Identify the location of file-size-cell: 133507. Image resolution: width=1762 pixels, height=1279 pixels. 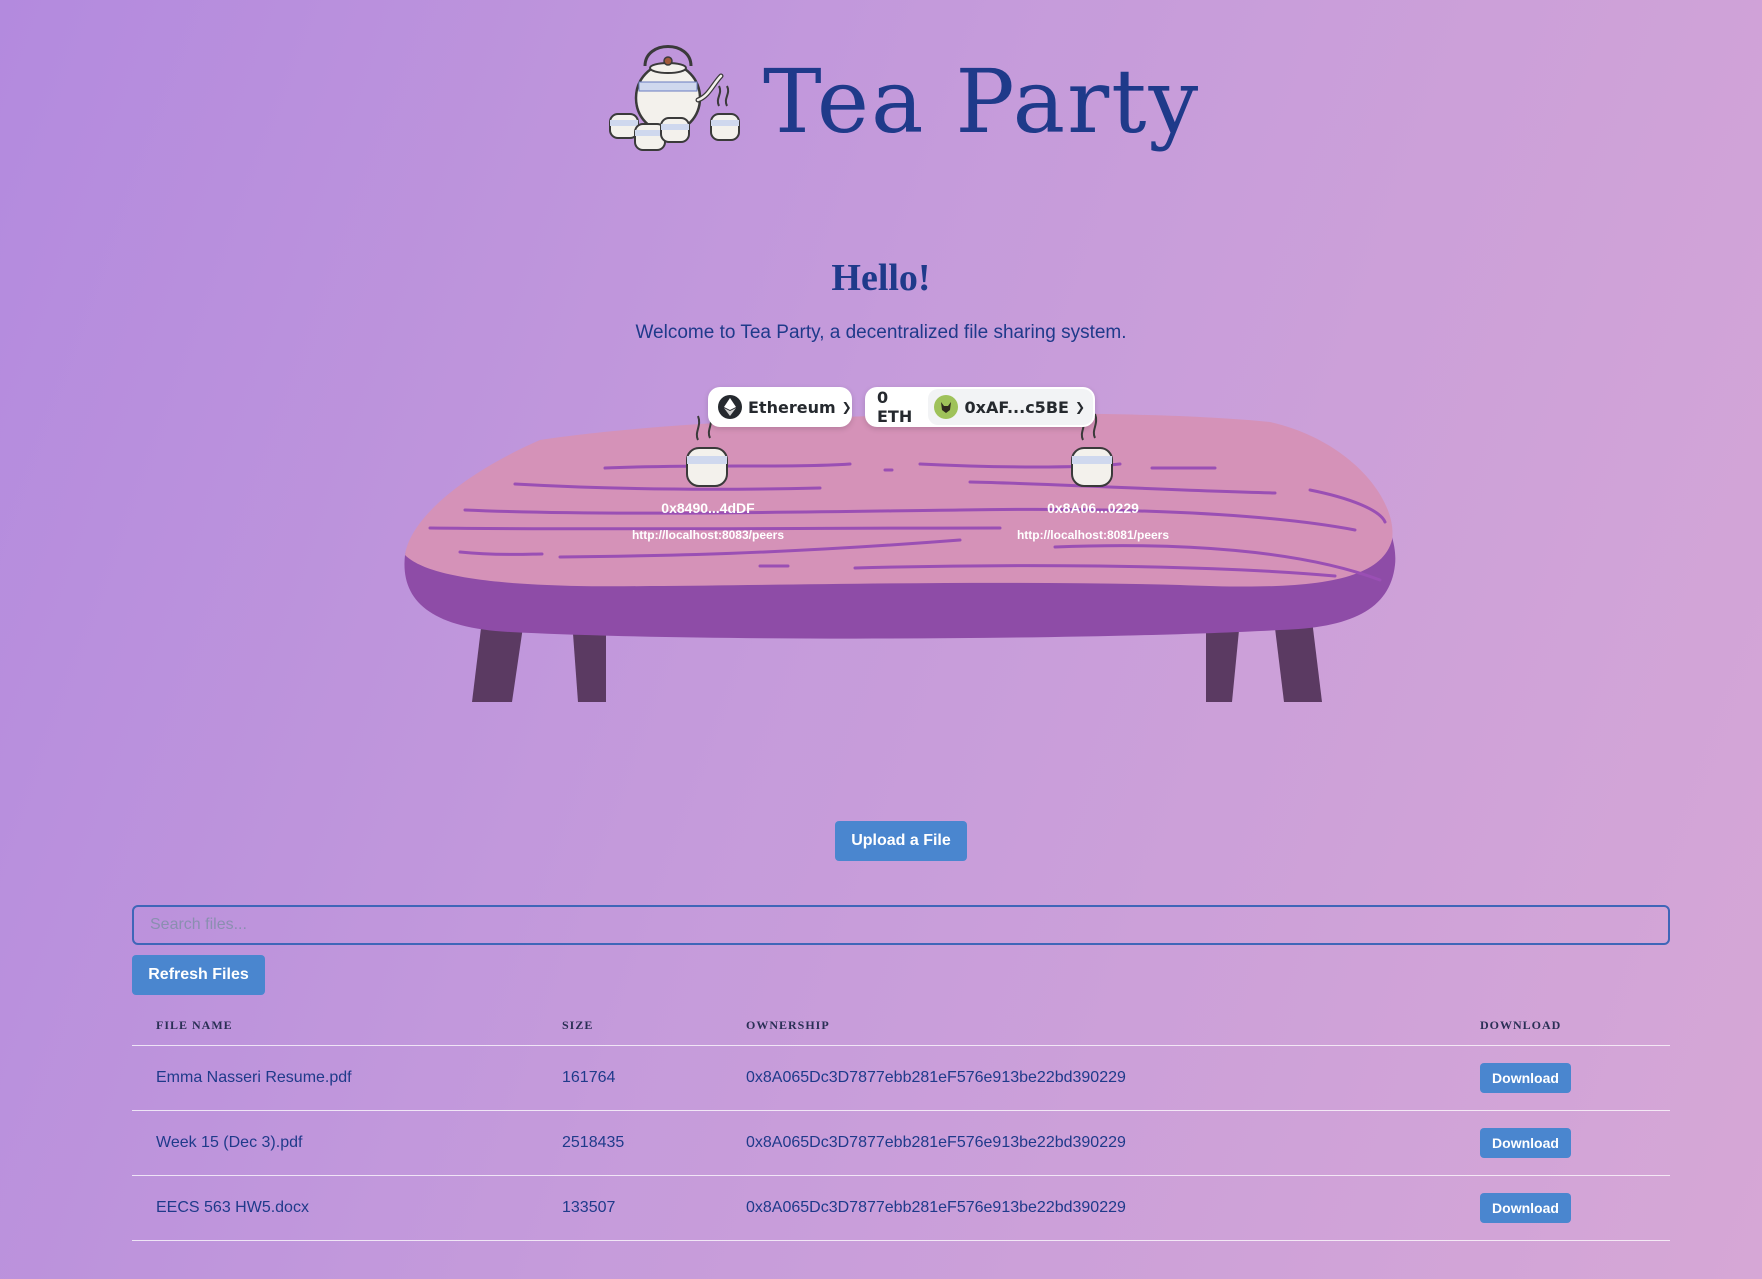
(630, 1208).